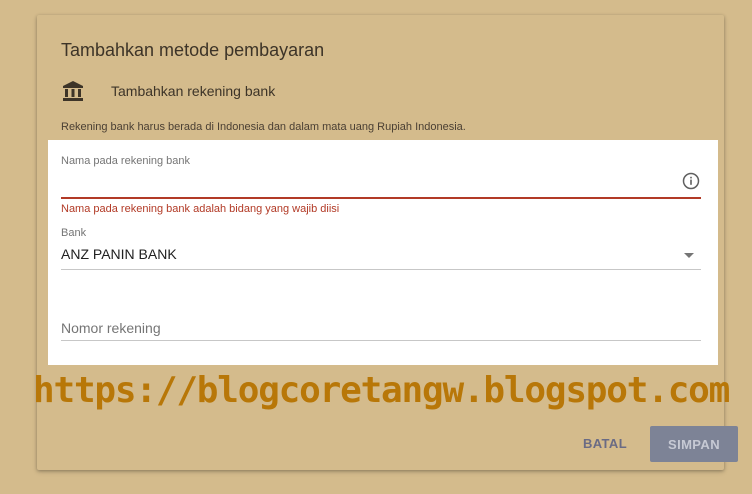 Image resolution: width=752 pixels, height=494 pixels. I want to click on watermark-text: https://blogcoretangw.blogspot.com, so click(381, 390).